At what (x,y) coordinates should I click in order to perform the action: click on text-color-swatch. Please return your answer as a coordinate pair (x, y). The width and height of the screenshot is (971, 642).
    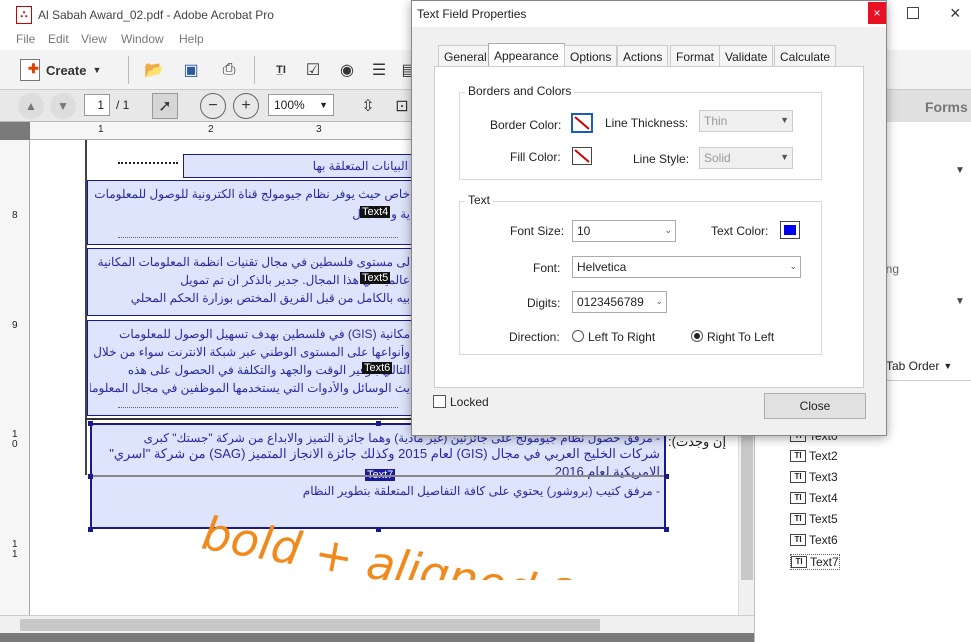
    Looking at the image, I should click on (790, 230).